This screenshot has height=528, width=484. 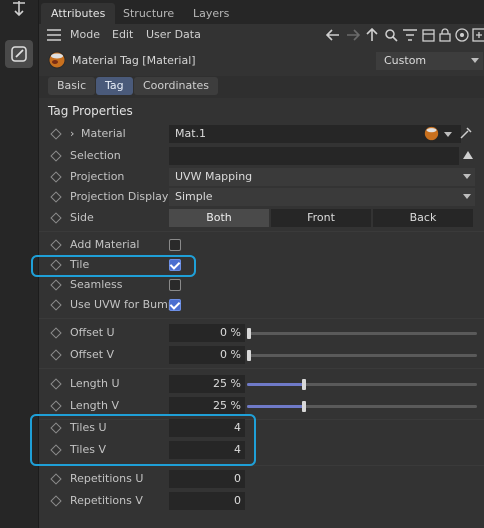 What do you see at coordinates (207, 501) in the screenshot?
I see `repetitions-v-input: 0` at bounding box center [207, 501].